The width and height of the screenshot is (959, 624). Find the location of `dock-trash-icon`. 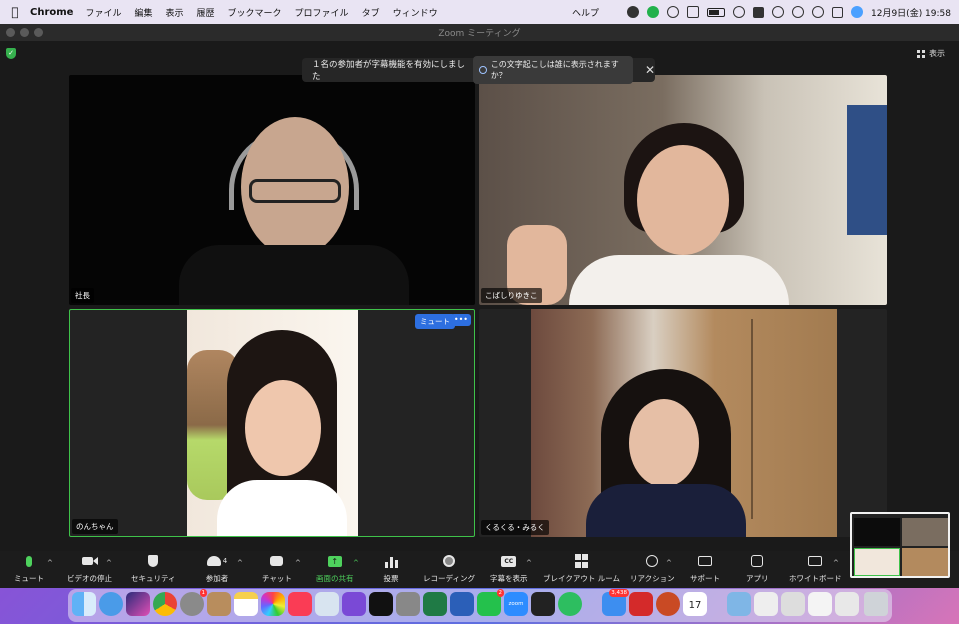

dock-trash-icon is located at coordinates (876, 604).